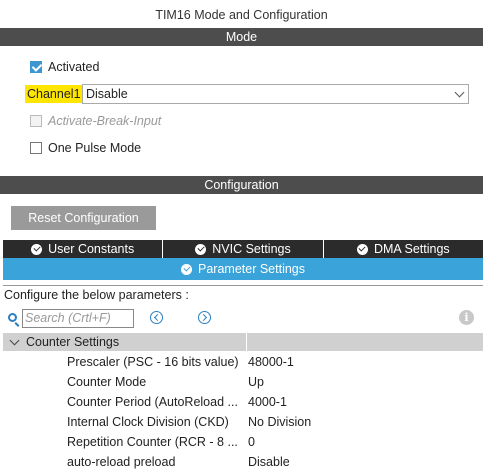 The width and height of the screenshot is (483, 476). Describe the element at coordinates (95, 148) in the screenshot. I see `one-pulse-mode-label: One Pulse Mode` at that location.